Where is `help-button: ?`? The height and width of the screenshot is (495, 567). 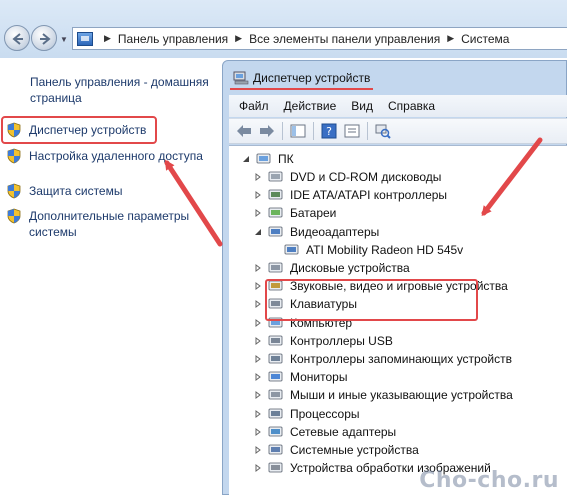 help-button: ? is located at coordinates (329, 131).